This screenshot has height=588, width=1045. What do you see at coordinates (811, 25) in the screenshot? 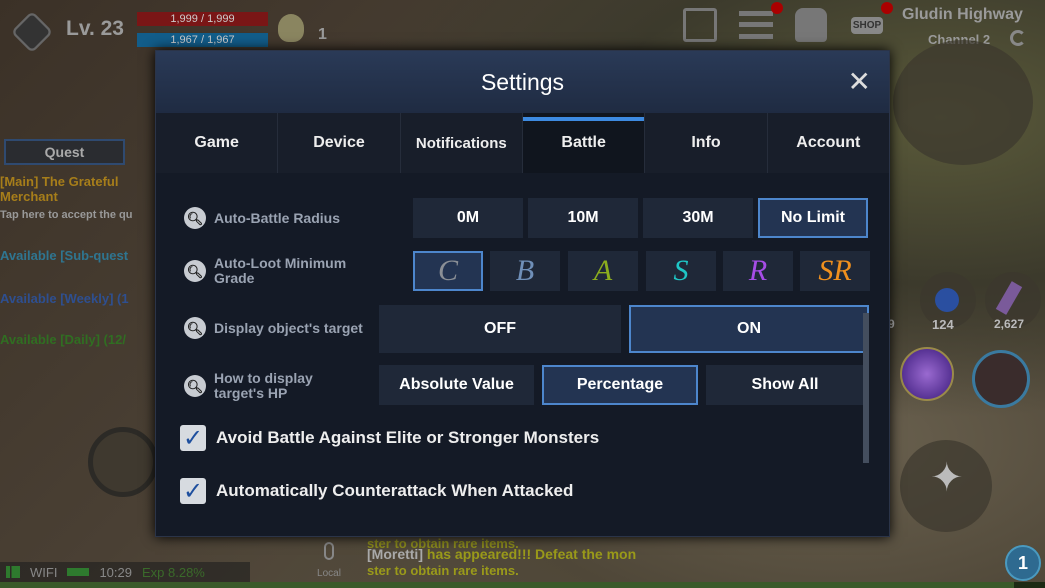
I see `bag-icon` at bounding box center [811, 25].